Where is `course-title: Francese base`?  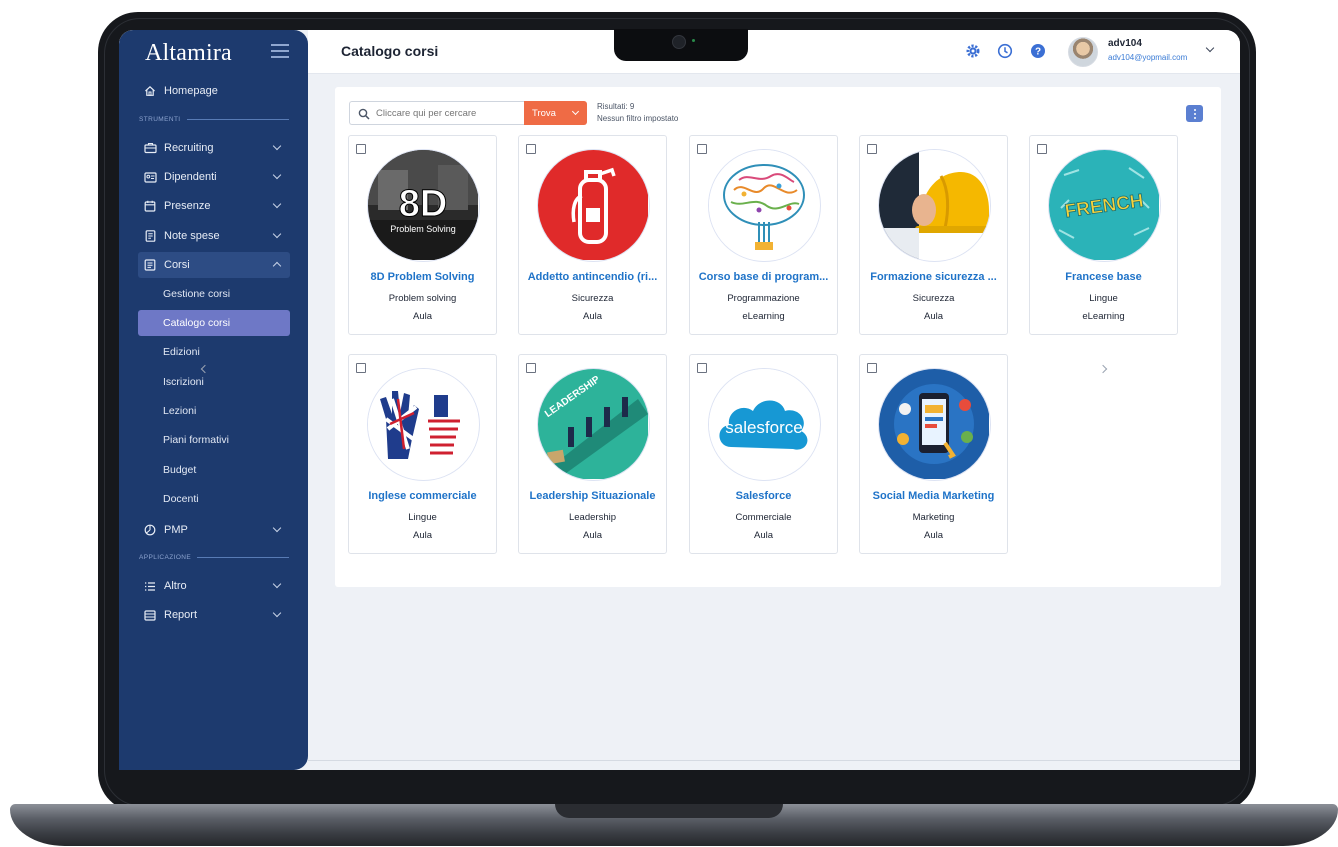 course-title: Francese base is located at coordinates (1103, 277).